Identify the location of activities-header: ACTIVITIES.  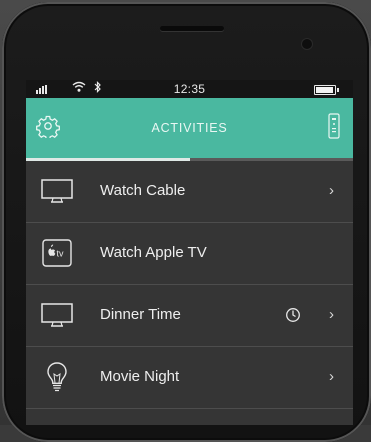
(189, 128).